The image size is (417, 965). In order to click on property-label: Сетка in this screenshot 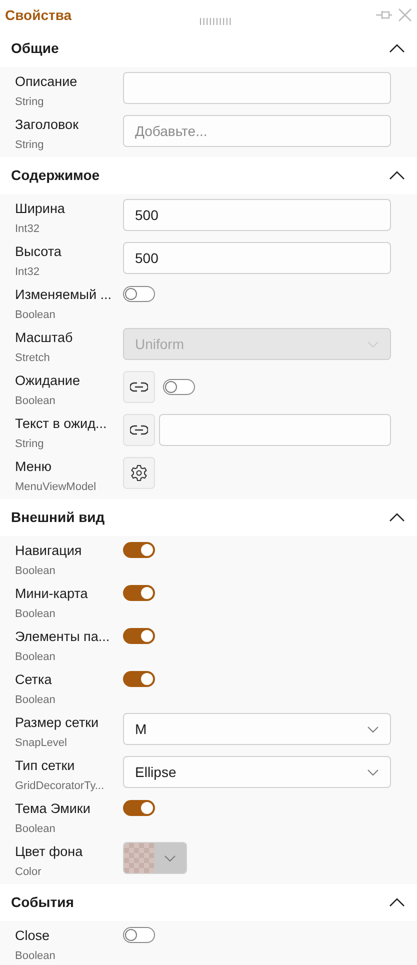, I will do `click(33, 680)`.